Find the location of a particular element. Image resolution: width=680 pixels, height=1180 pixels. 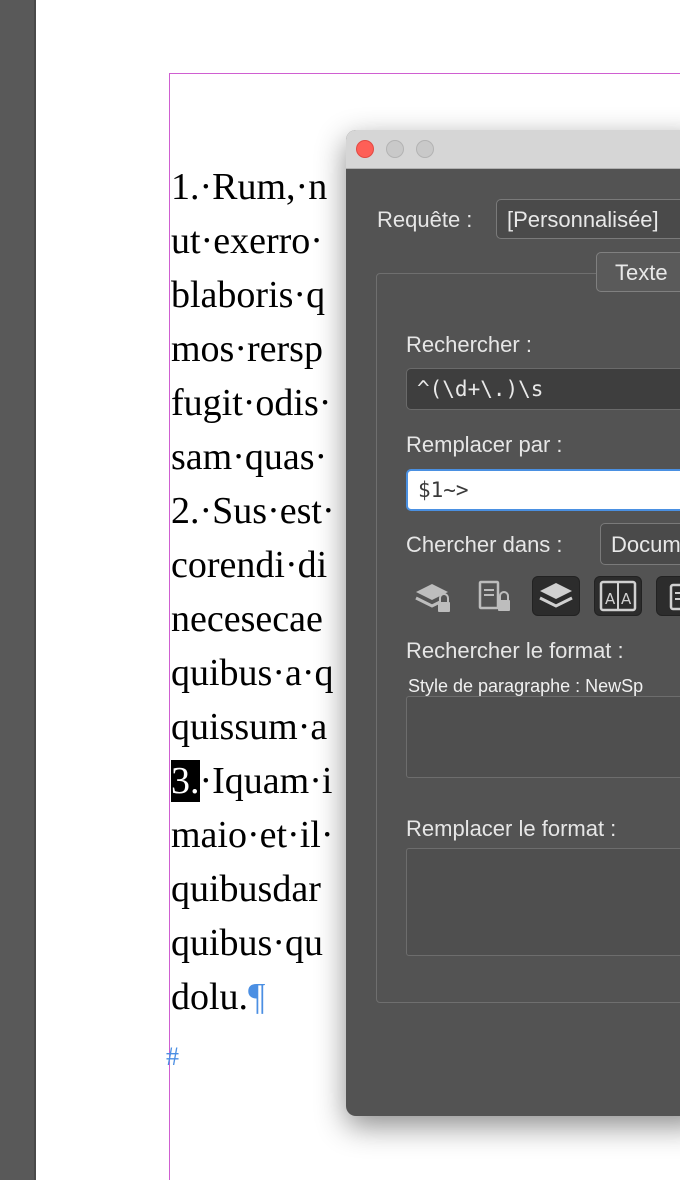

text-line-content: 2.·Sus·est· is located at coordinates (253, 511).